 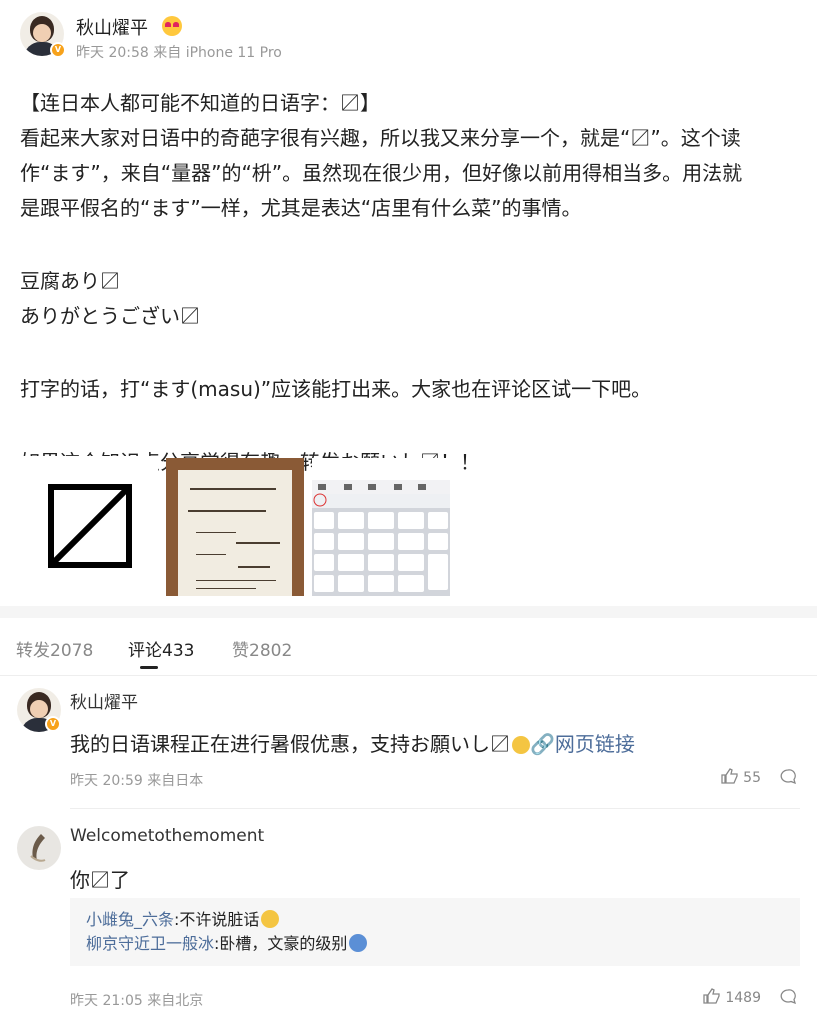 What do you see at coordinates (150, 943) in the screenshot?
I see `reply-username: 柳京守近卫一般冰` at bounding box center [150, 943].